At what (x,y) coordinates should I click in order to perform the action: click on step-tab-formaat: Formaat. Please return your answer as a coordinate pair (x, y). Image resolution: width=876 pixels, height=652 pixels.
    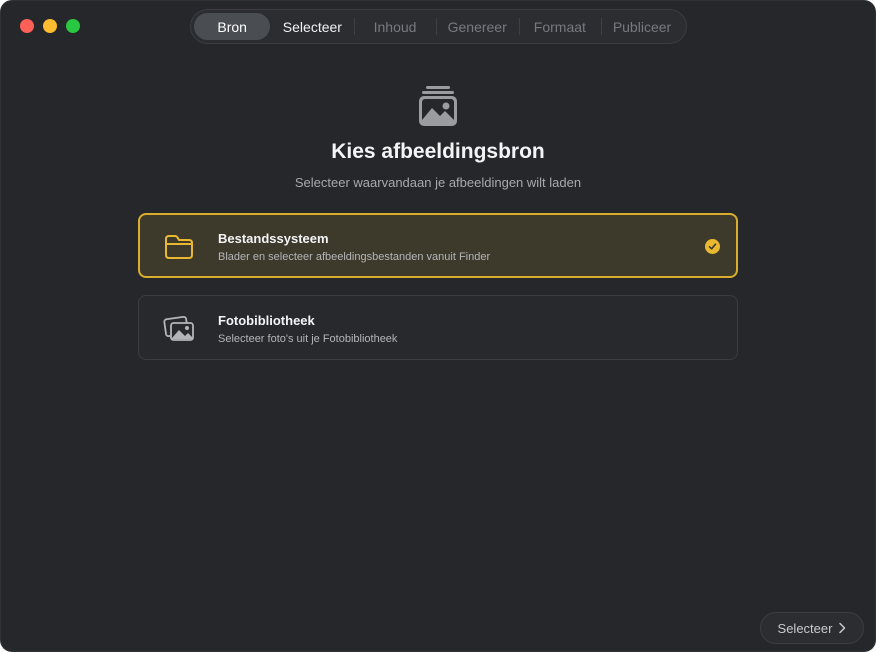
    Looking at the image, I should click on (559, 26).